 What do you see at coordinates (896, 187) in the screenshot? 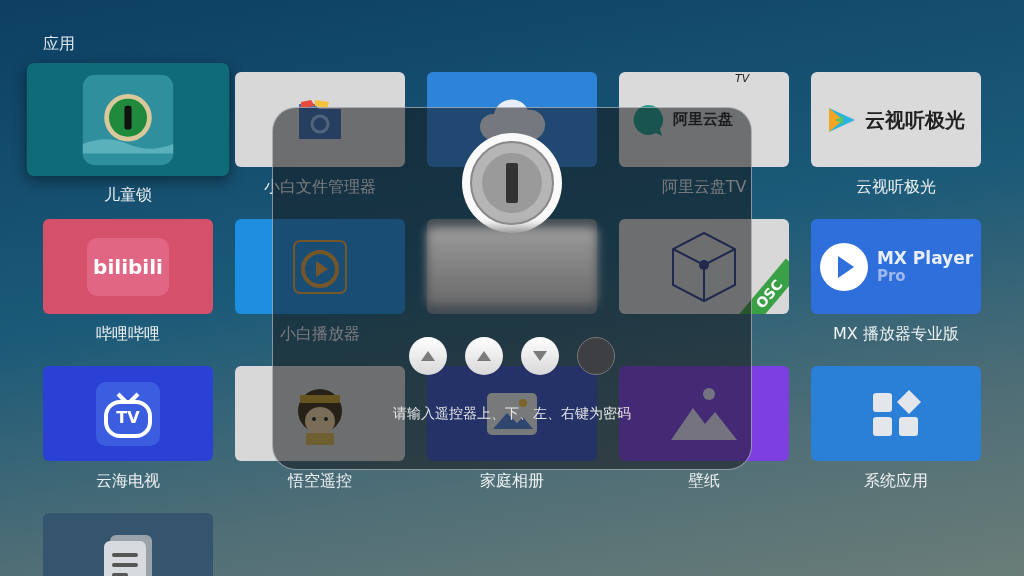
I see `app-label: 云视听极光` at bounding box center [896, 187].